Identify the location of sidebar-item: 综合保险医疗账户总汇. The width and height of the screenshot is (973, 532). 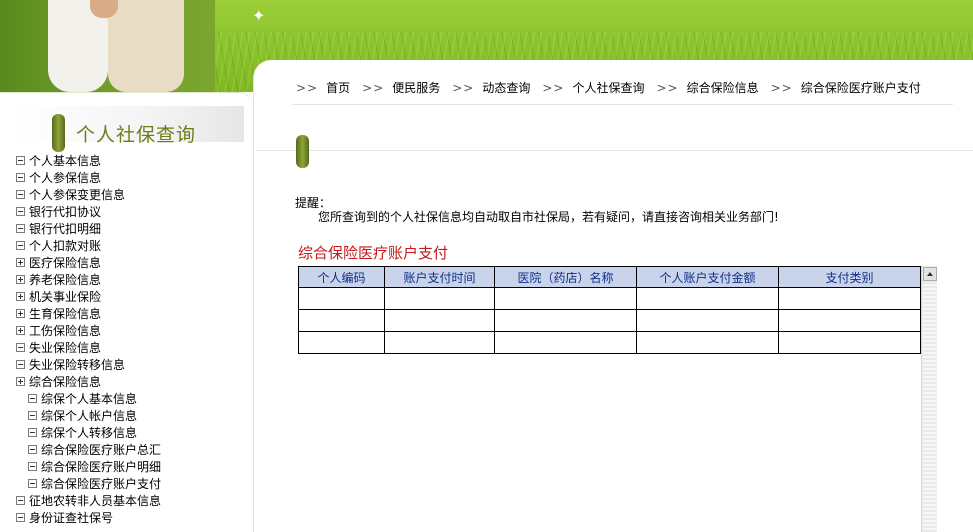
(94, 450).